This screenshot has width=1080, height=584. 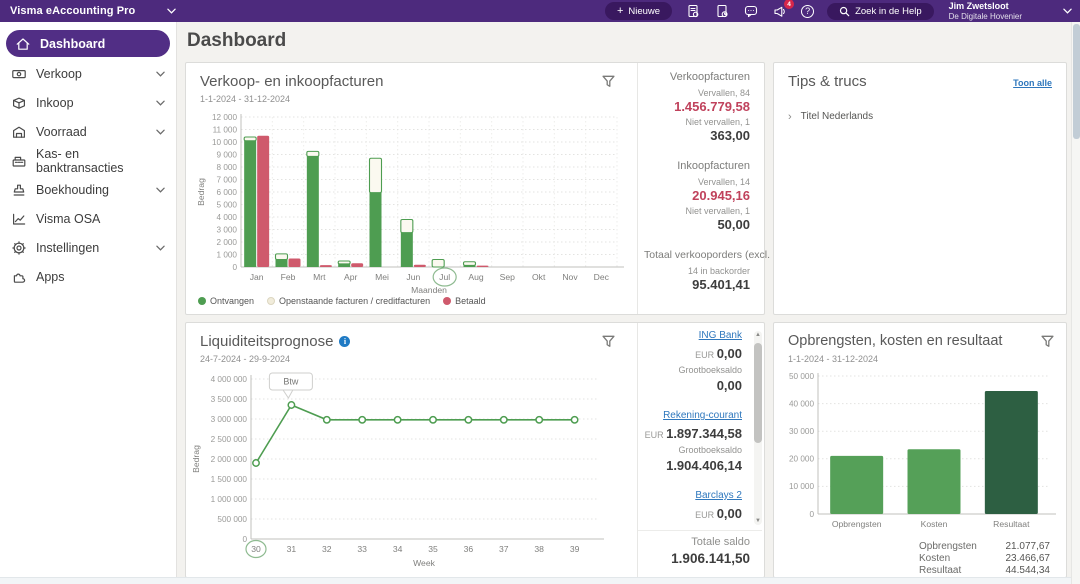 I want to click on invoices-card-daterange: 1-1-2024 - 31-12-2024, so click(x=245, y=99).